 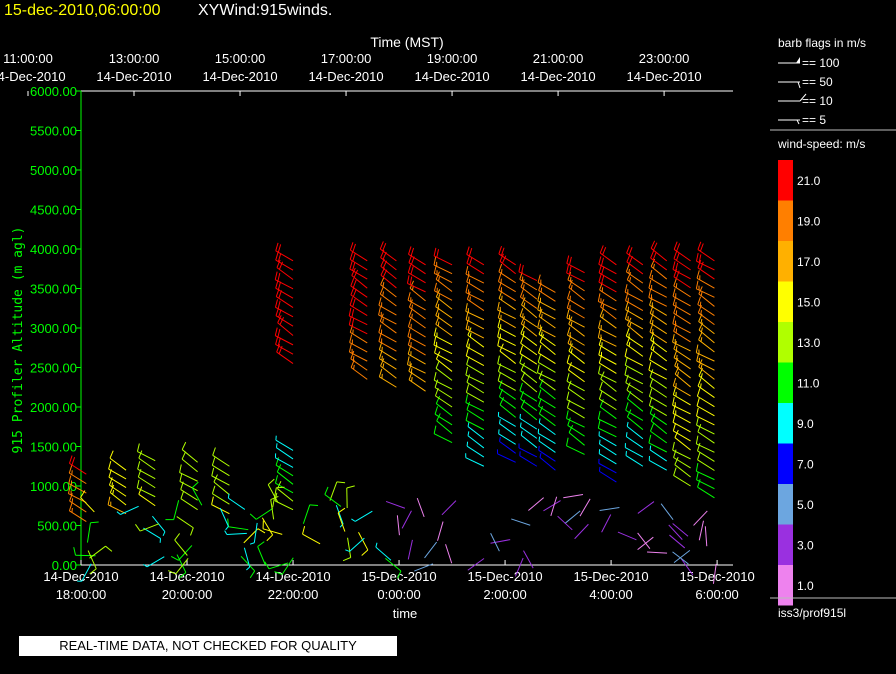 What do you see at coordinates (799, 383) in the screenshot?
I see `colorbar: 21.0 19.0 17.0 15.0 13.0 11.0 9.0 7.0 5.0 3.0 1.0` at bounding box center [799, 383].